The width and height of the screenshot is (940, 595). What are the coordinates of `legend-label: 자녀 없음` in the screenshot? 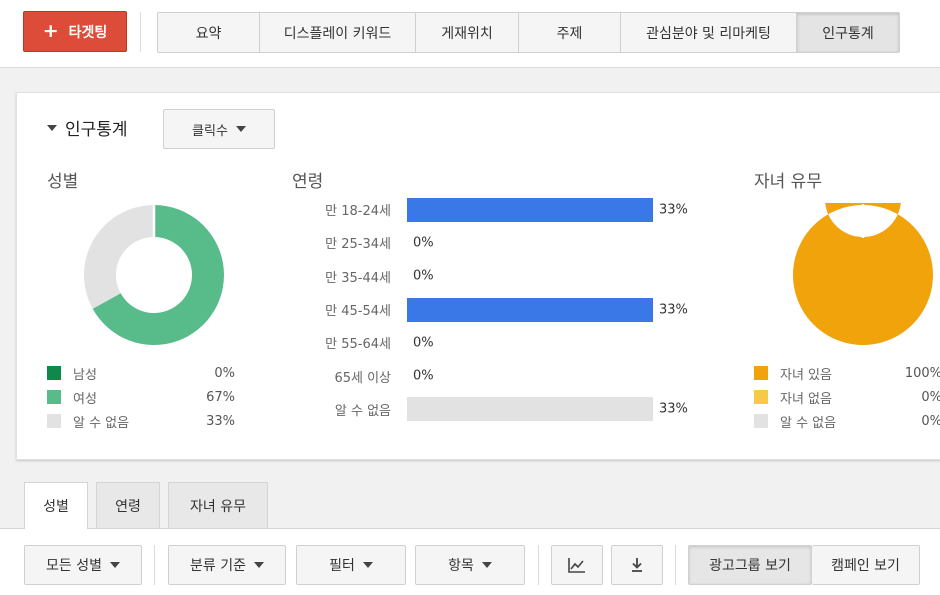 It's located at (806, 399).